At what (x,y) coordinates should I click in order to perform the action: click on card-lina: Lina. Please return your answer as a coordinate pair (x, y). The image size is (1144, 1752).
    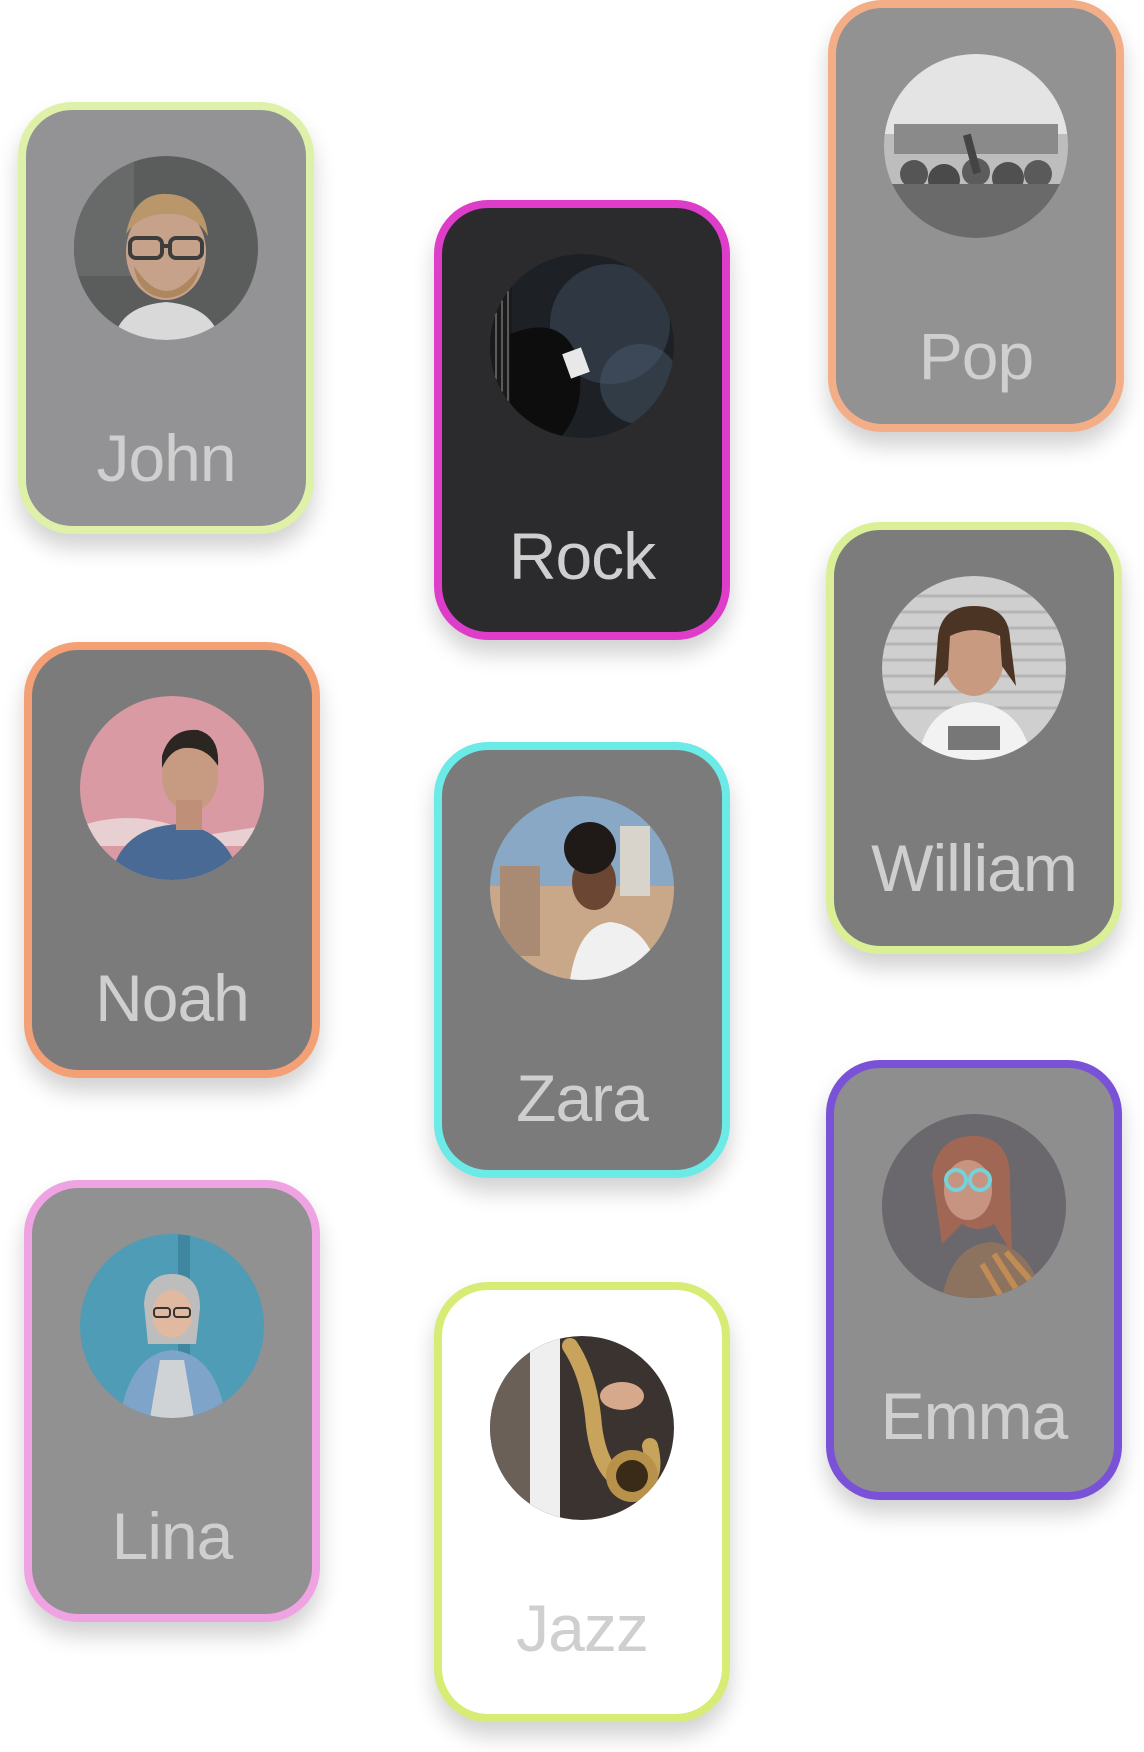
    Looking at the image, I should click on (172, 1401).